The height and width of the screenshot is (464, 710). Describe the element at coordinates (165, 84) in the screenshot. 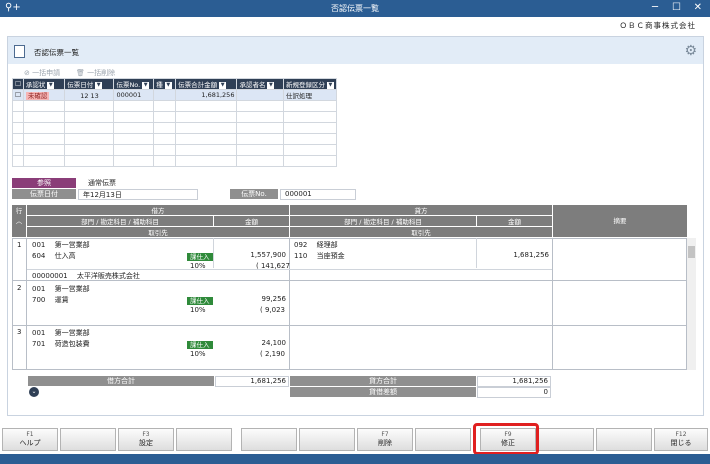

I see `col-type: 種 ▼` at that location.